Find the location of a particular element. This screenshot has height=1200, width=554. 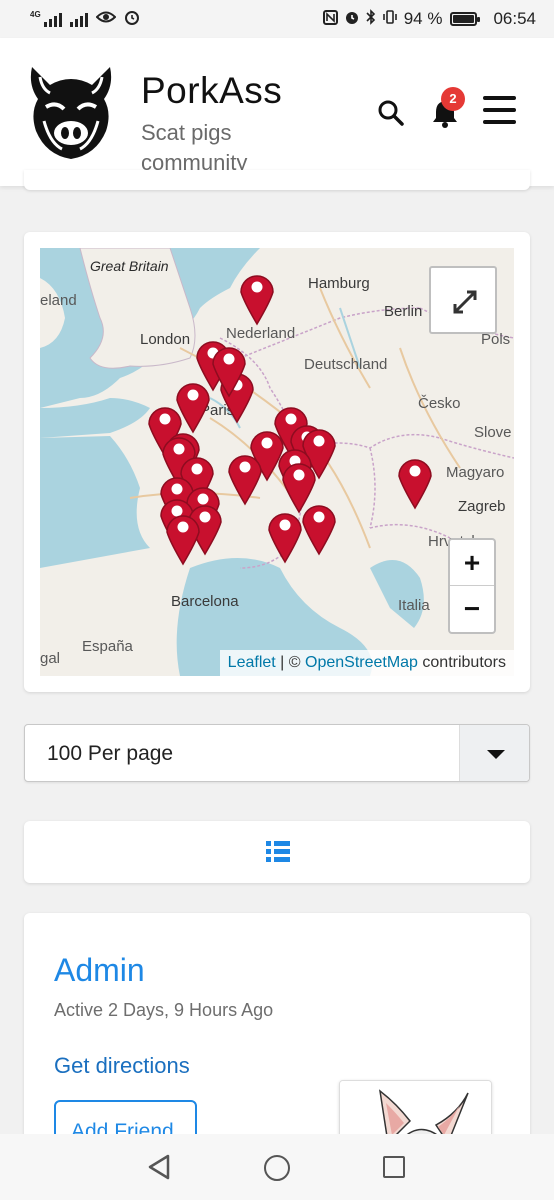

map-label-deutschland: Deutschland is located at coordinates (346, 364).